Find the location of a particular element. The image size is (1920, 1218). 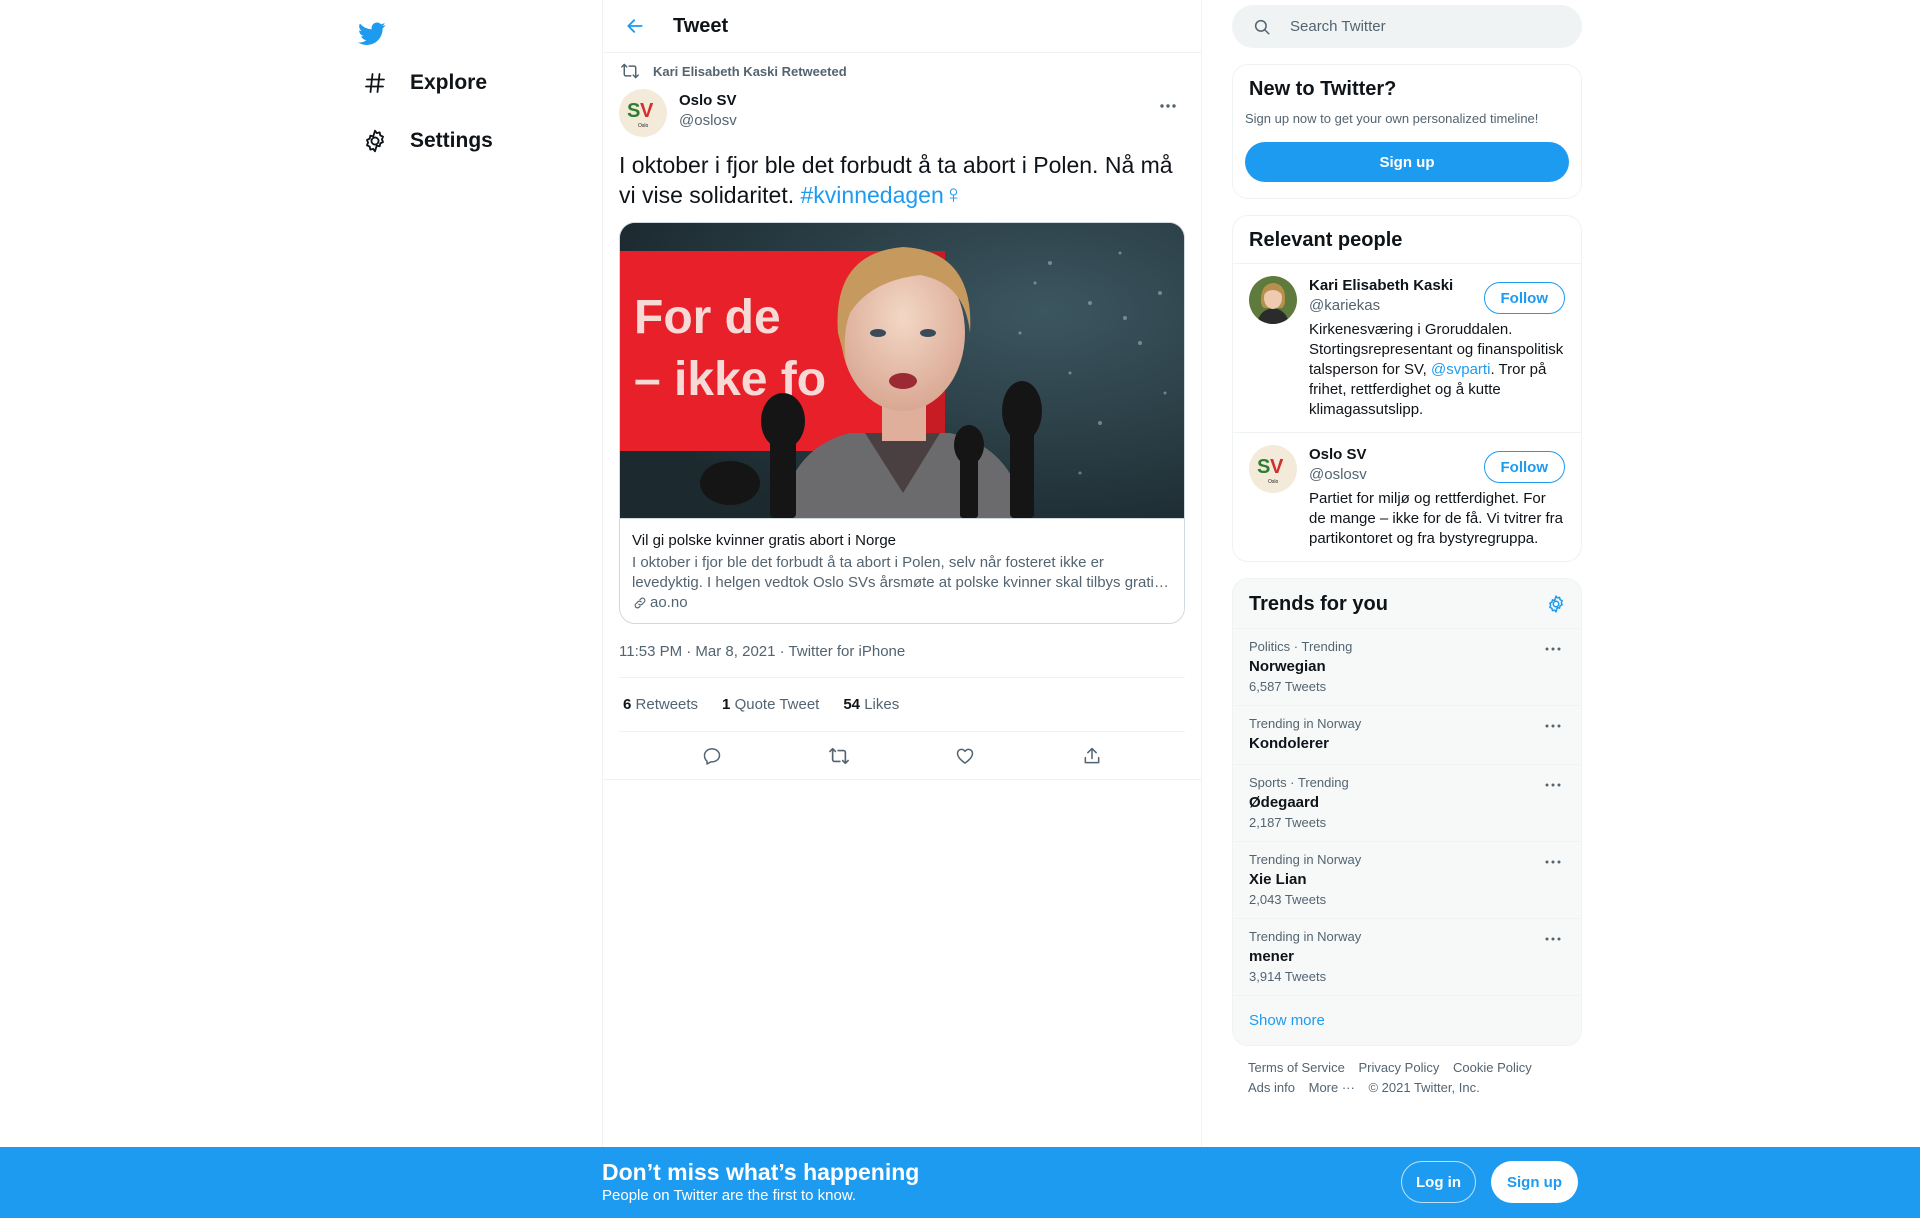

search-input is located at coordinates (1420, 26).